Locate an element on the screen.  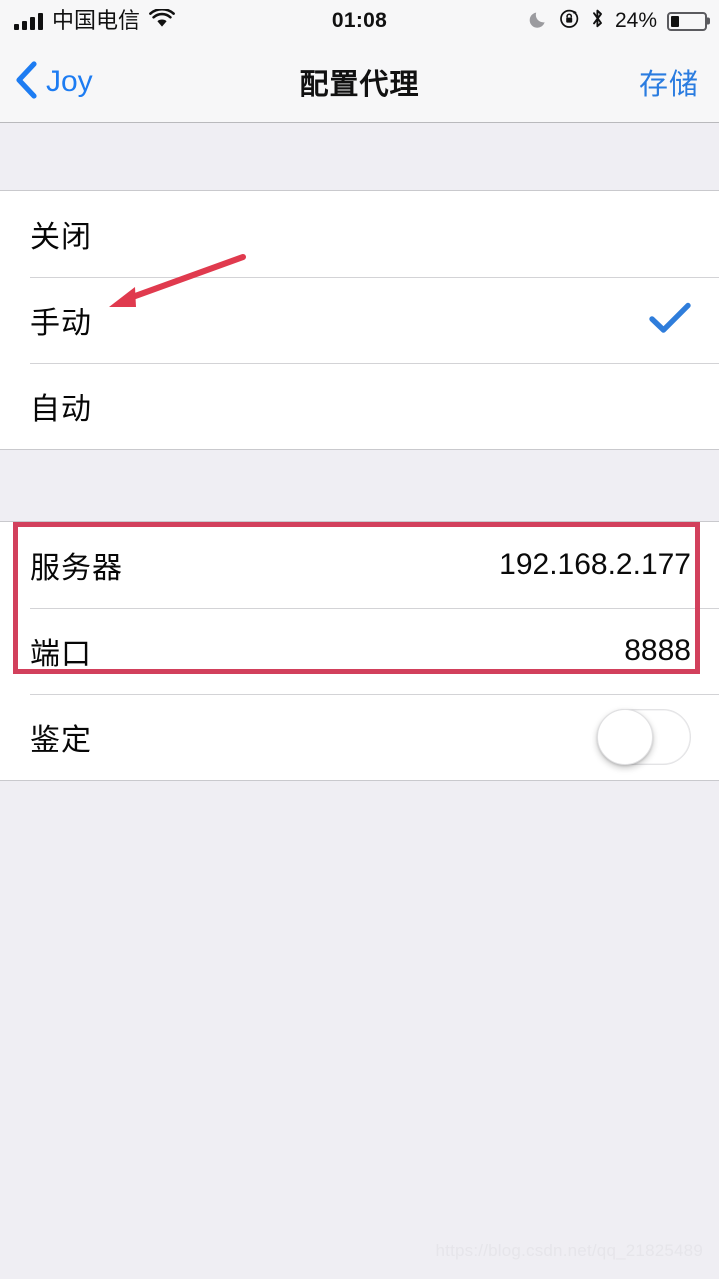
row-server: 服务器 192.168.2.177 is located at coordinates (359, 565).